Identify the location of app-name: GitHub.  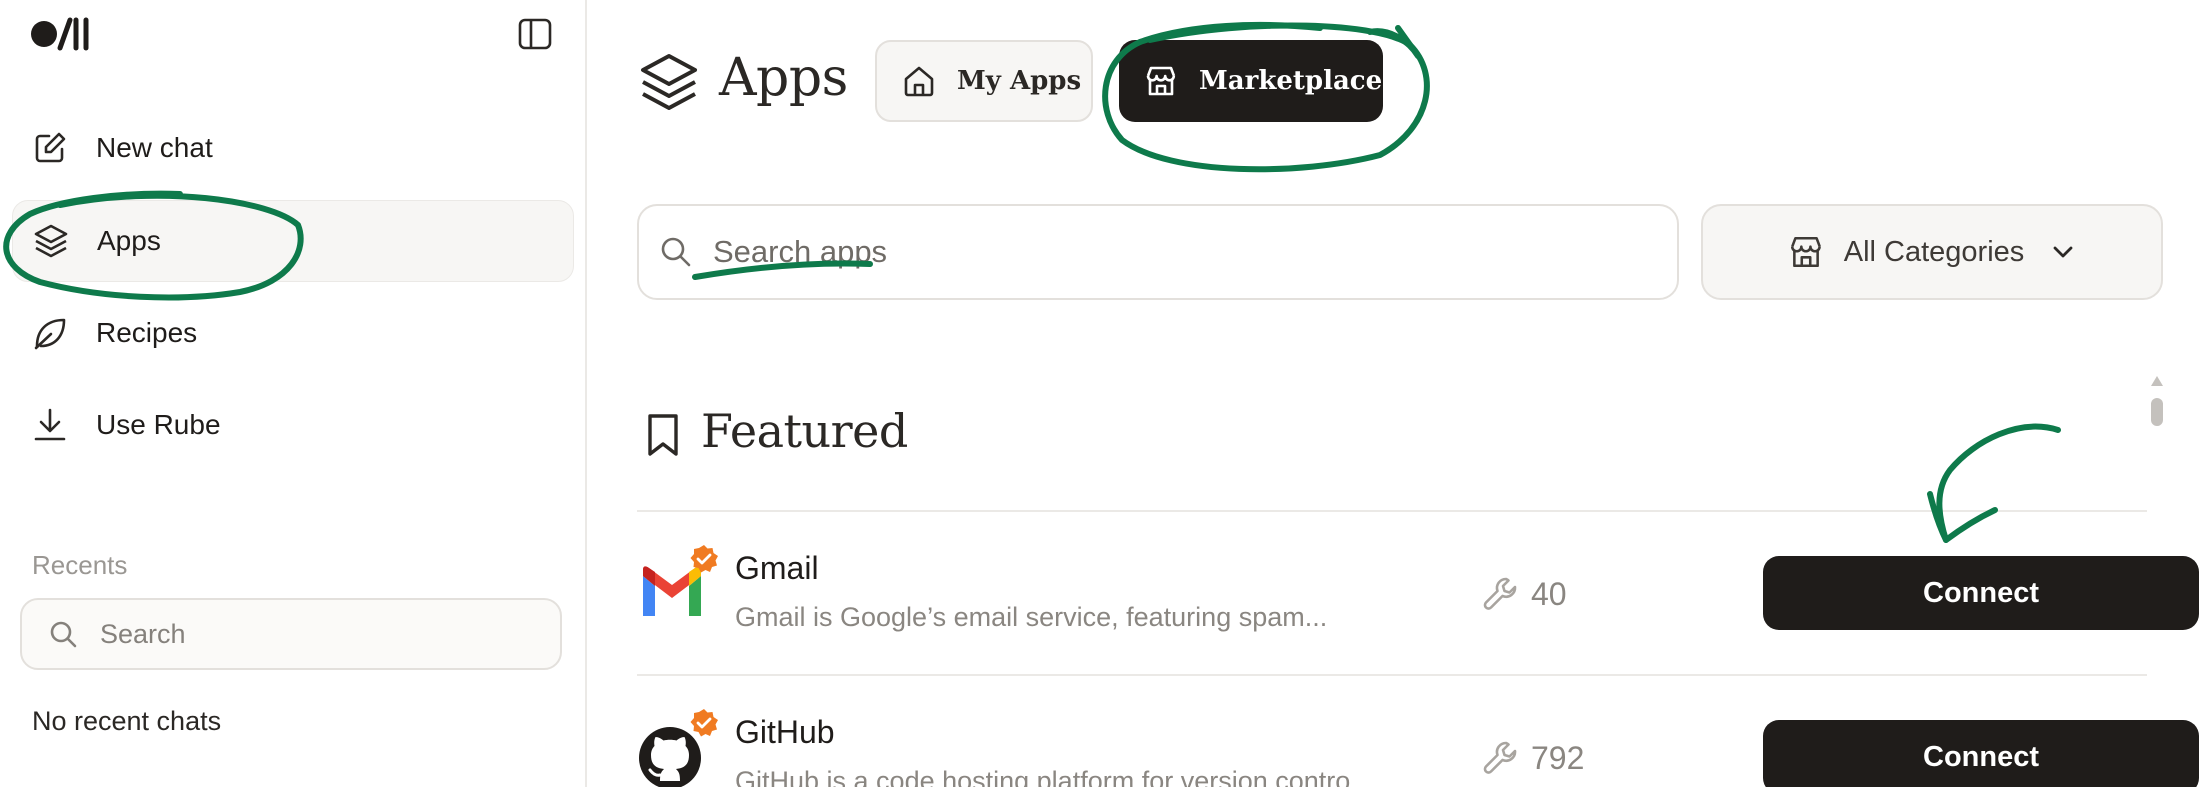
(785, 732).